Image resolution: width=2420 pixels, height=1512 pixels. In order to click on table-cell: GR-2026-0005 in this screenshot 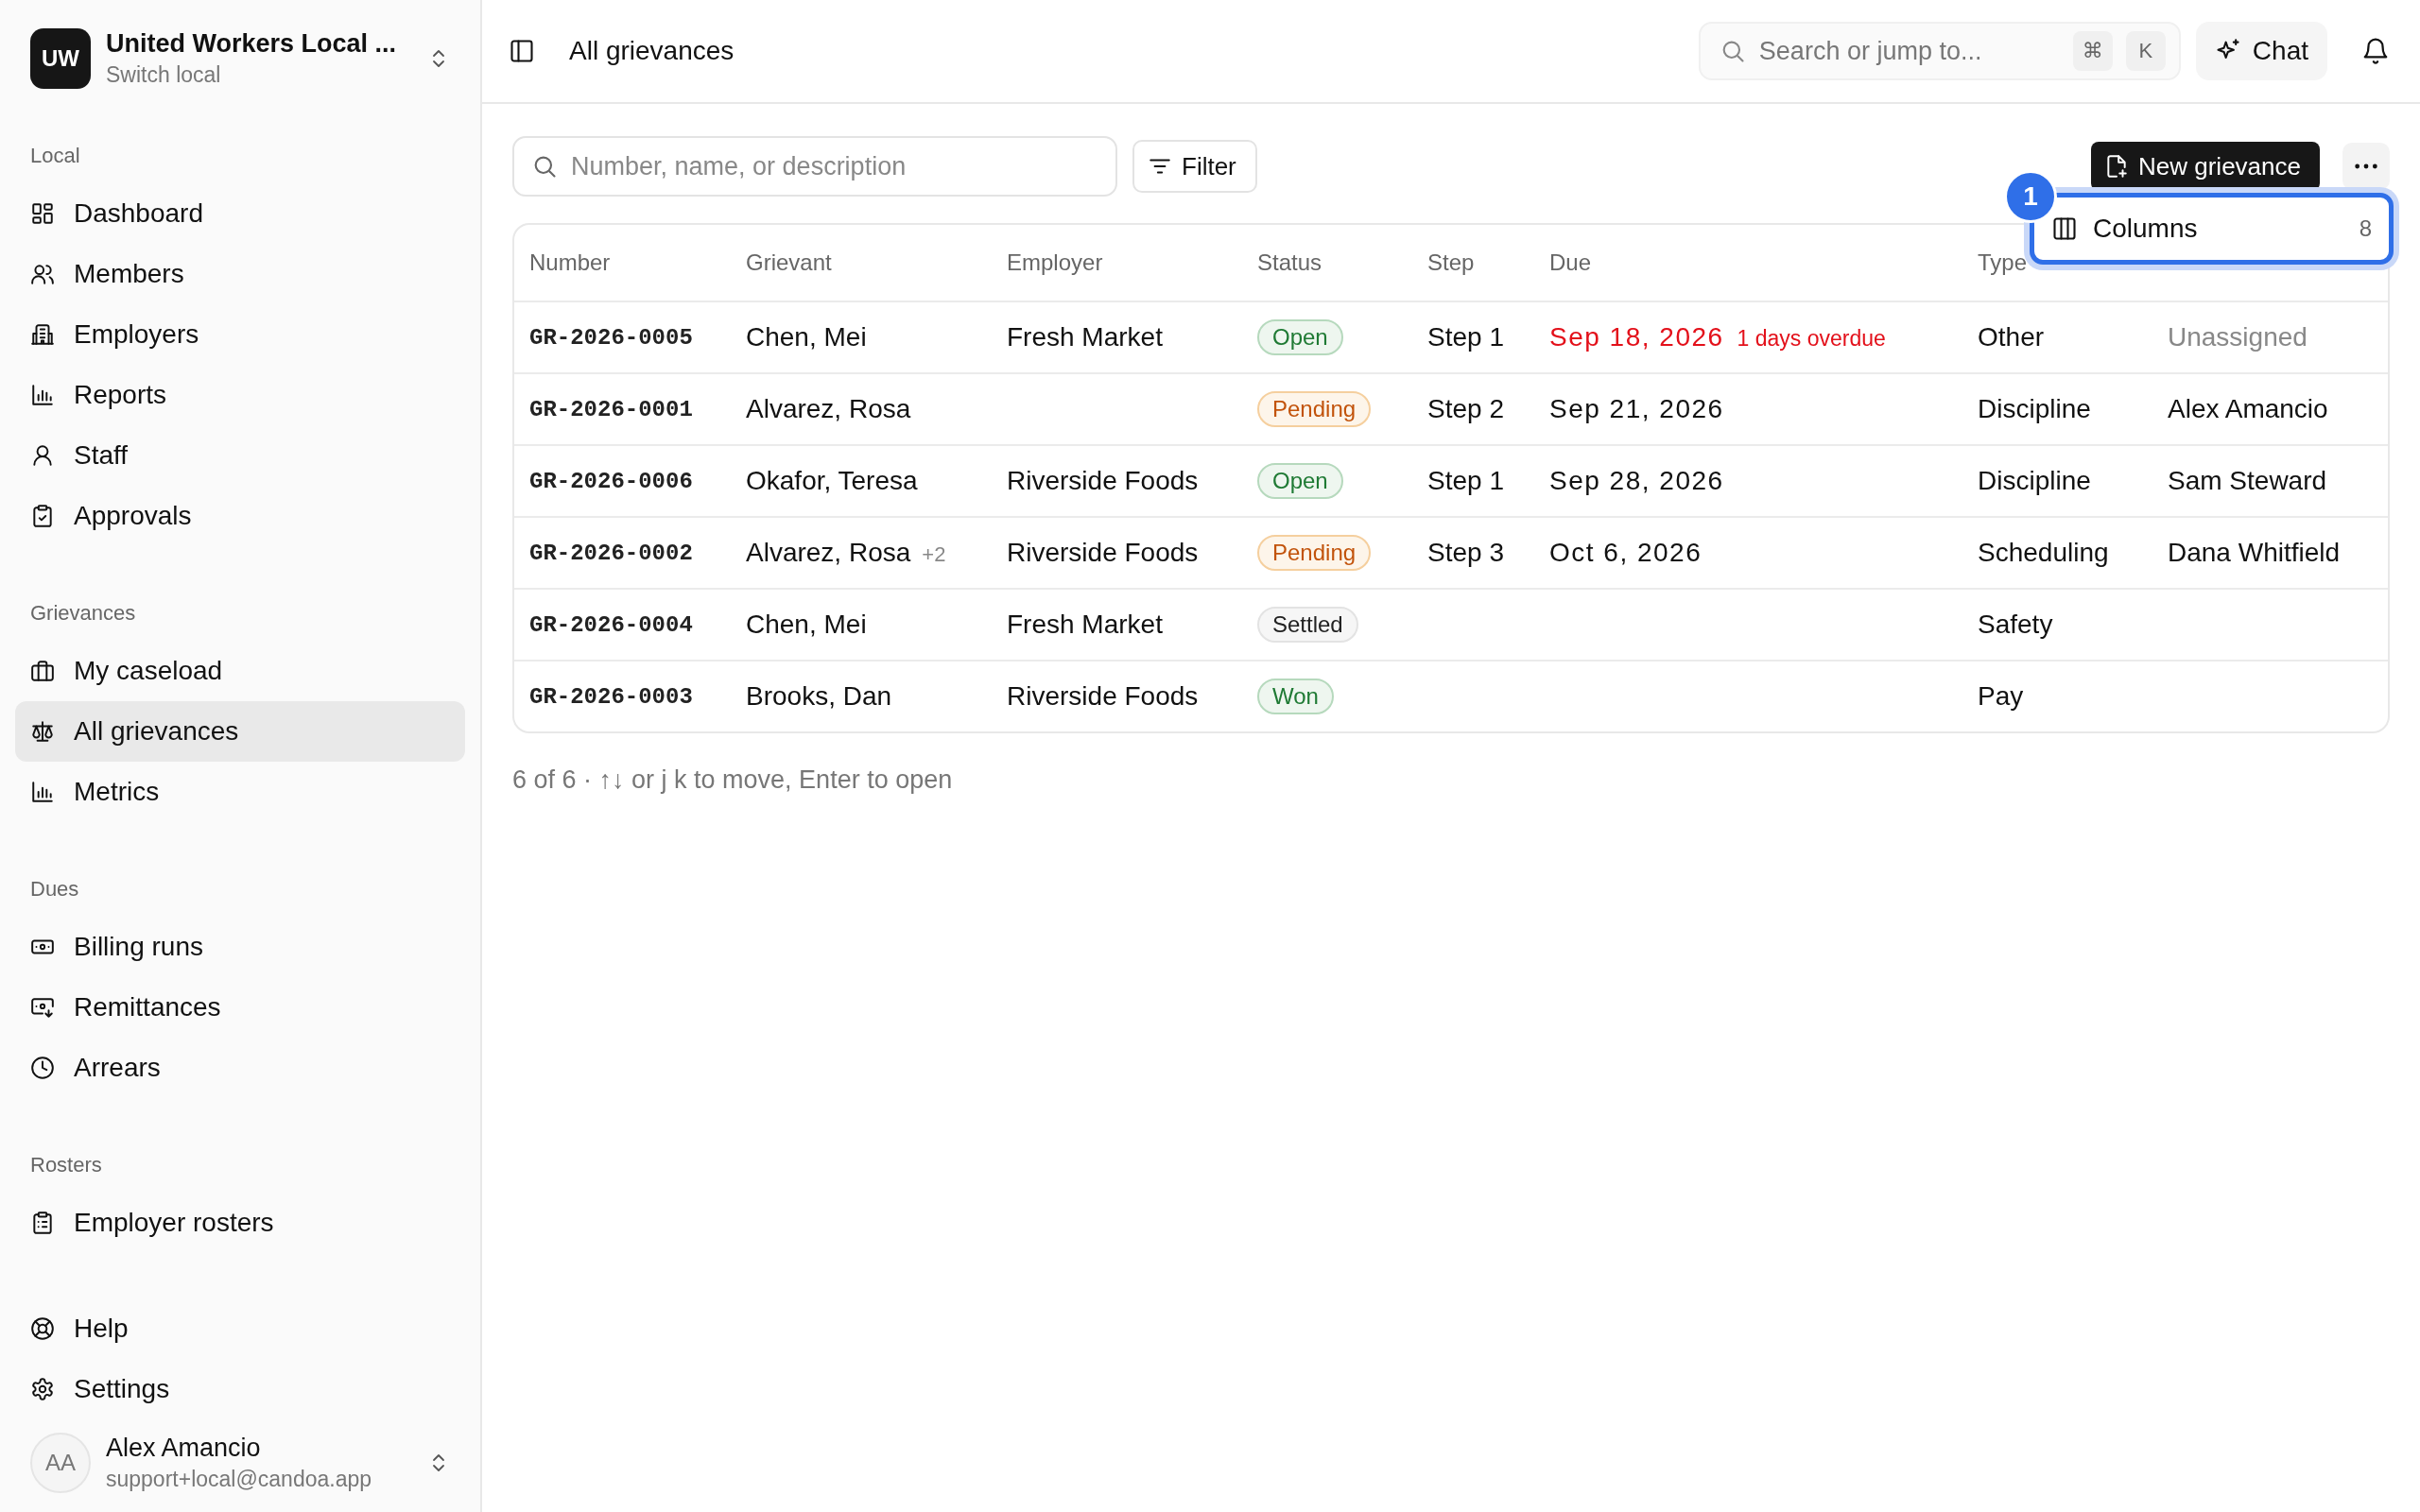, I will do `click(611, 337)`.